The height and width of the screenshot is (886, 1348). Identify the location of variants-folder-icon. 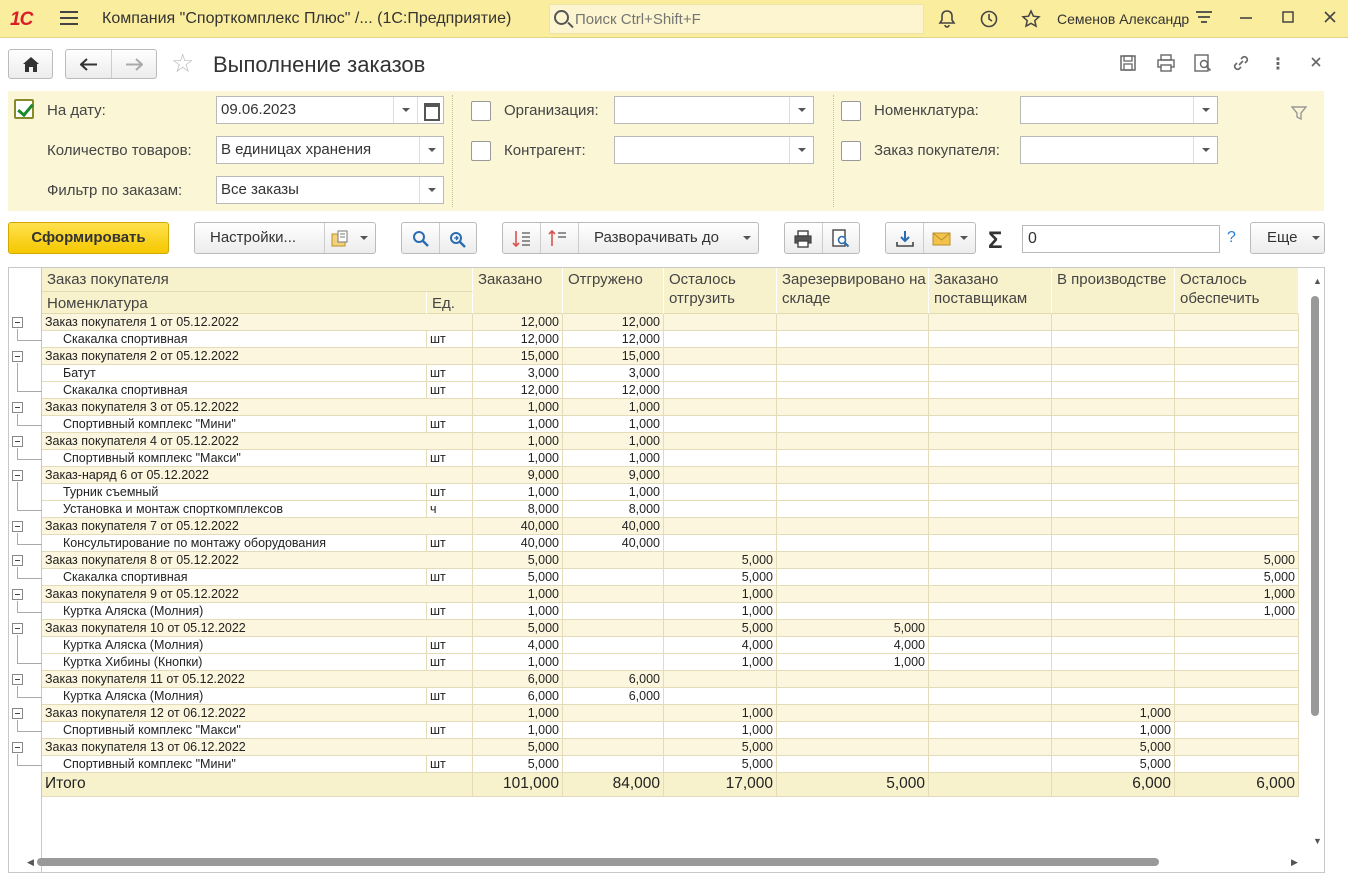
(341, 239).